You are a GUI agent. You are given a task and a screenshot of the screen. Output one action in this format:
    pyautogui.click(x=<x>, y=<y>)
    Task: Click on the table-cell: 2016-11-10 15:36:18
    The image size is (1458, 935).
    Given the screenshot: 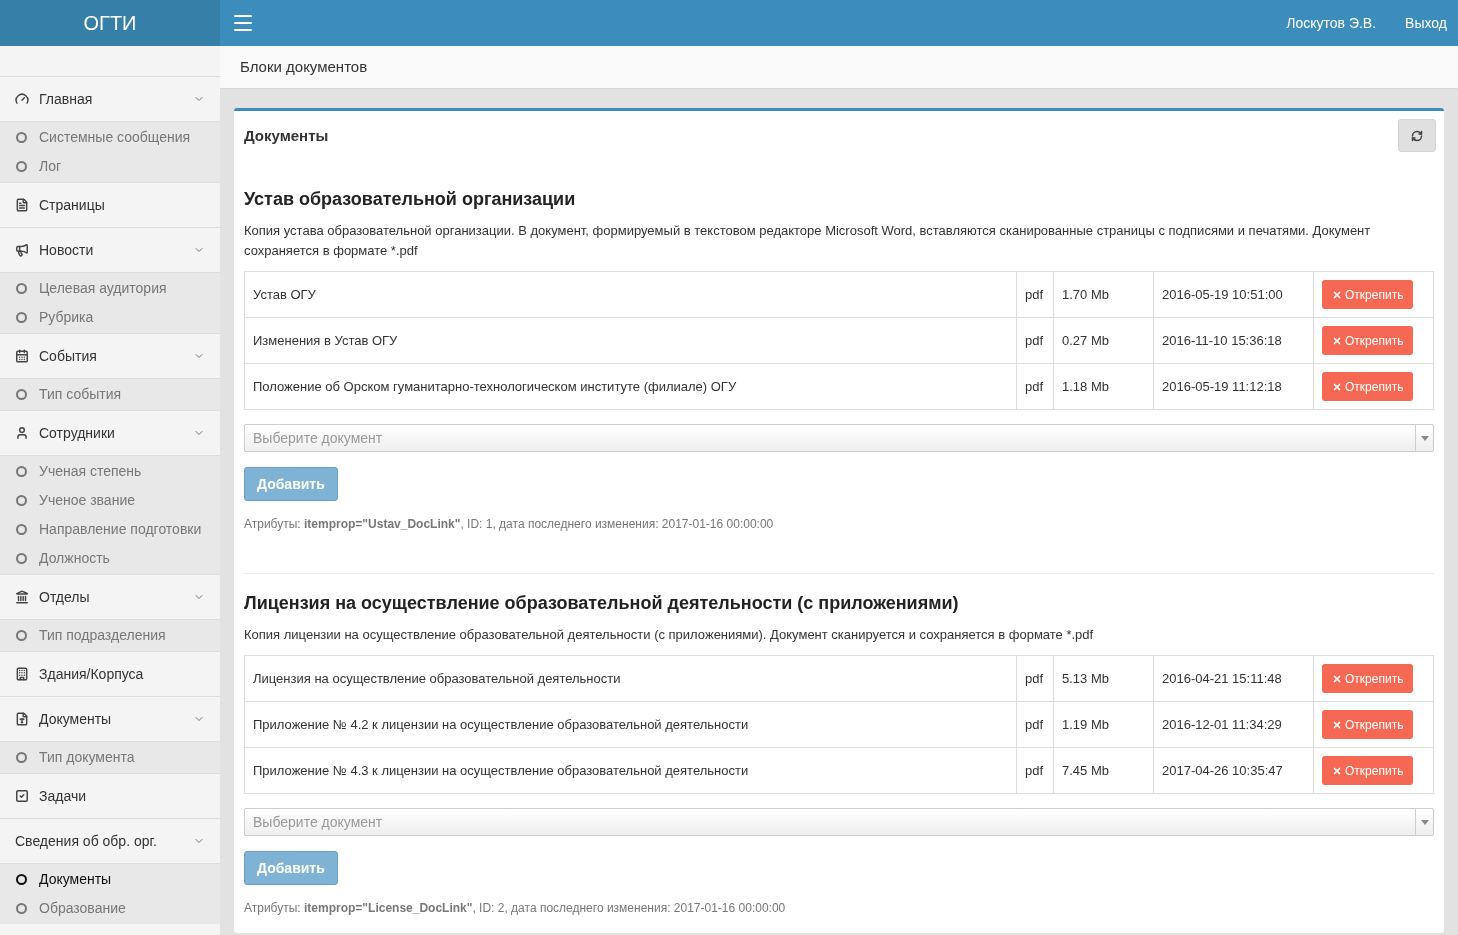 What is the action you would take?
    pyautogui.click(x=1233, y=340)
    